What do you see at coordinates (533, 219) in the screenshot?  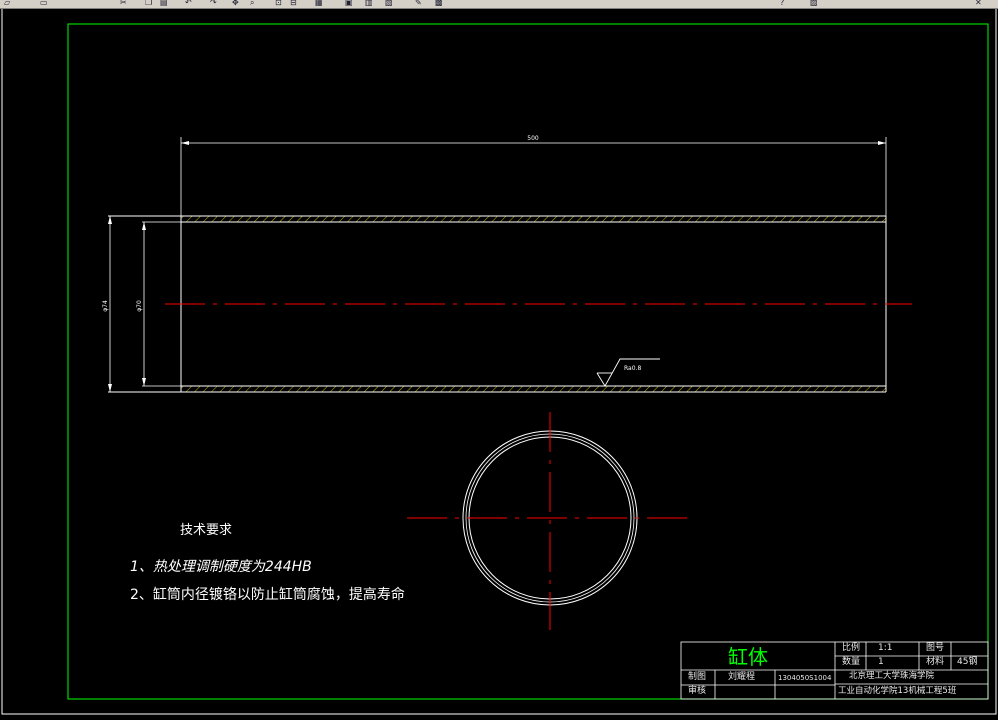 I see `top-wall-hatch` at bounding box center [533, 219].